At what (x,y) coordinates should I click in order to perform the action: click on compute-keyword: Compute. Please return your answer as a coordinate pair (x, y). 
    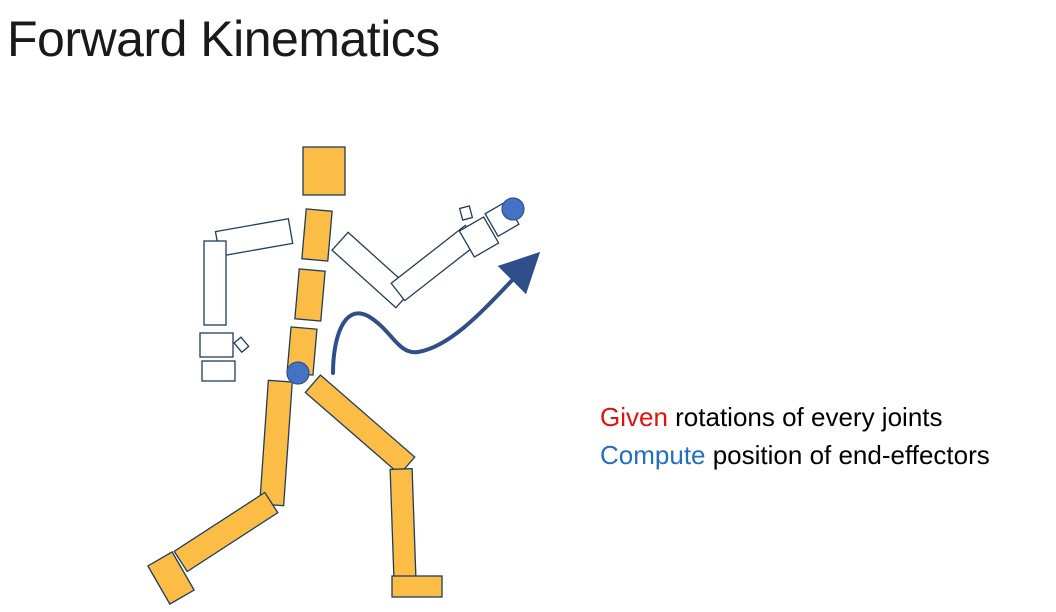
    Looking at the image, I should click on (653, 455).